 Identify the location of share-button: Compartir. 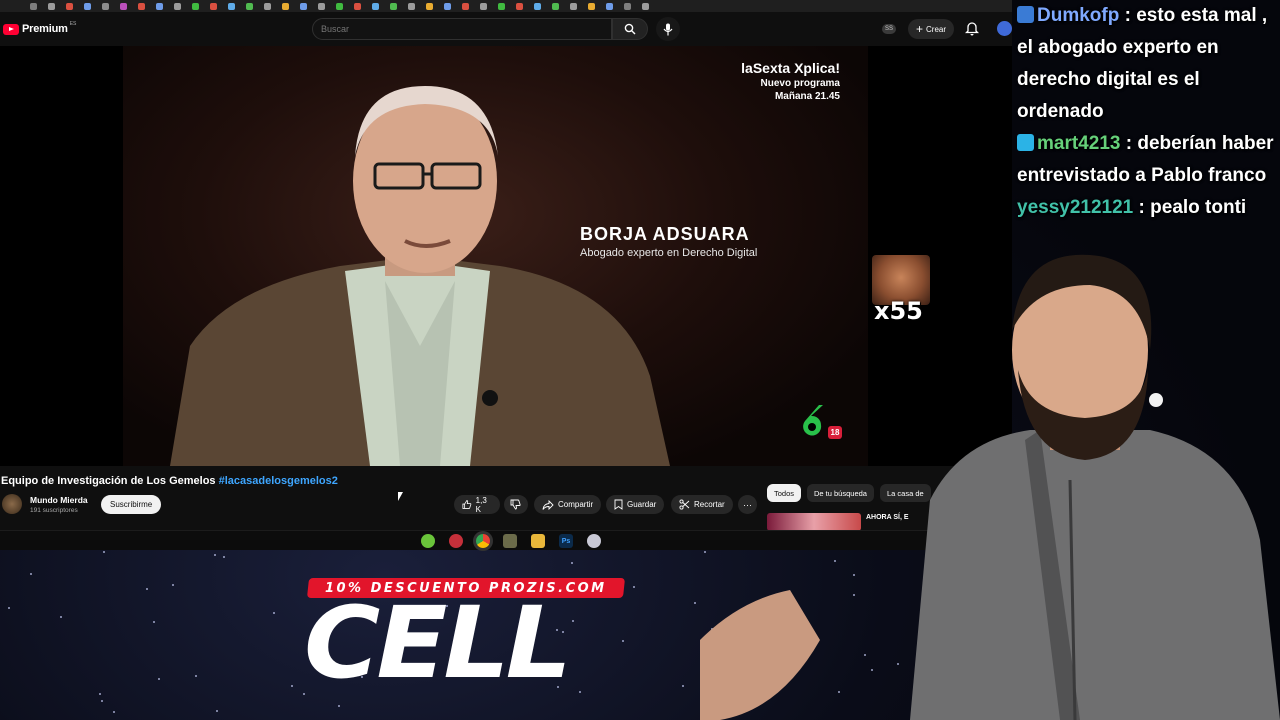
(568, 504).